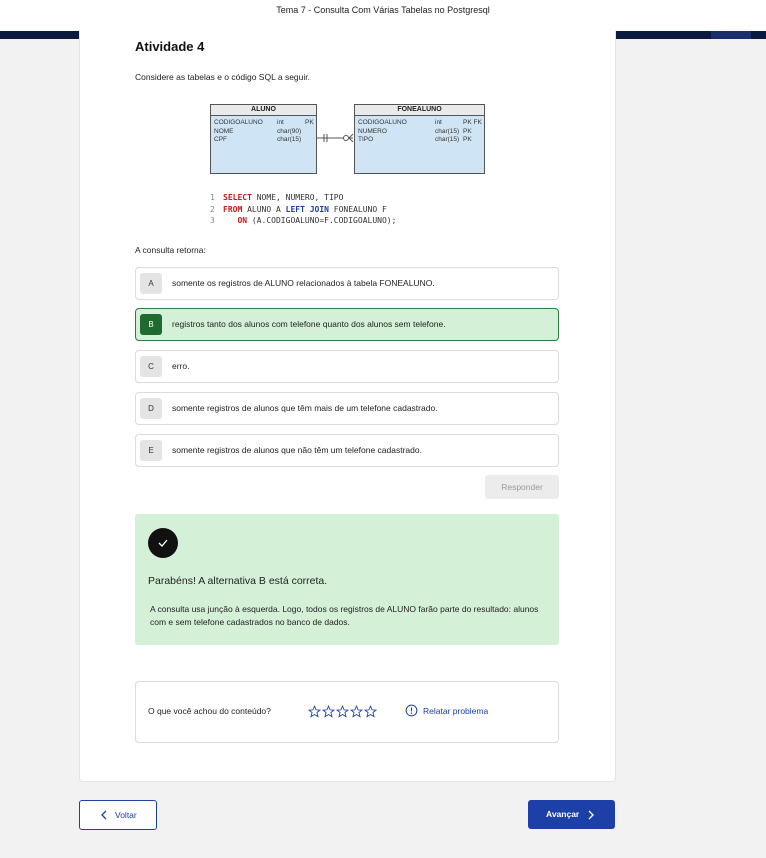  What do you see at coordinates (163, 543) in the screenshot?
I see `check-icon` at bounding box center [163, 543].